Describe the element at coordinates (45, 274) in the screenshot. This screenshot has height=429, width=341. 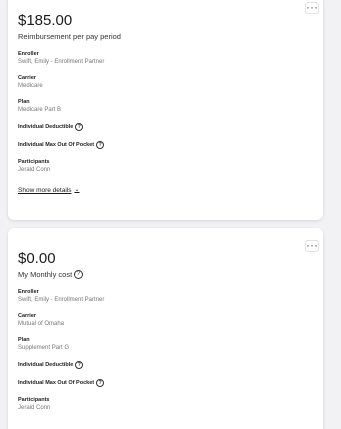
I see `amount-label-text: My Monthly cost` at that location.